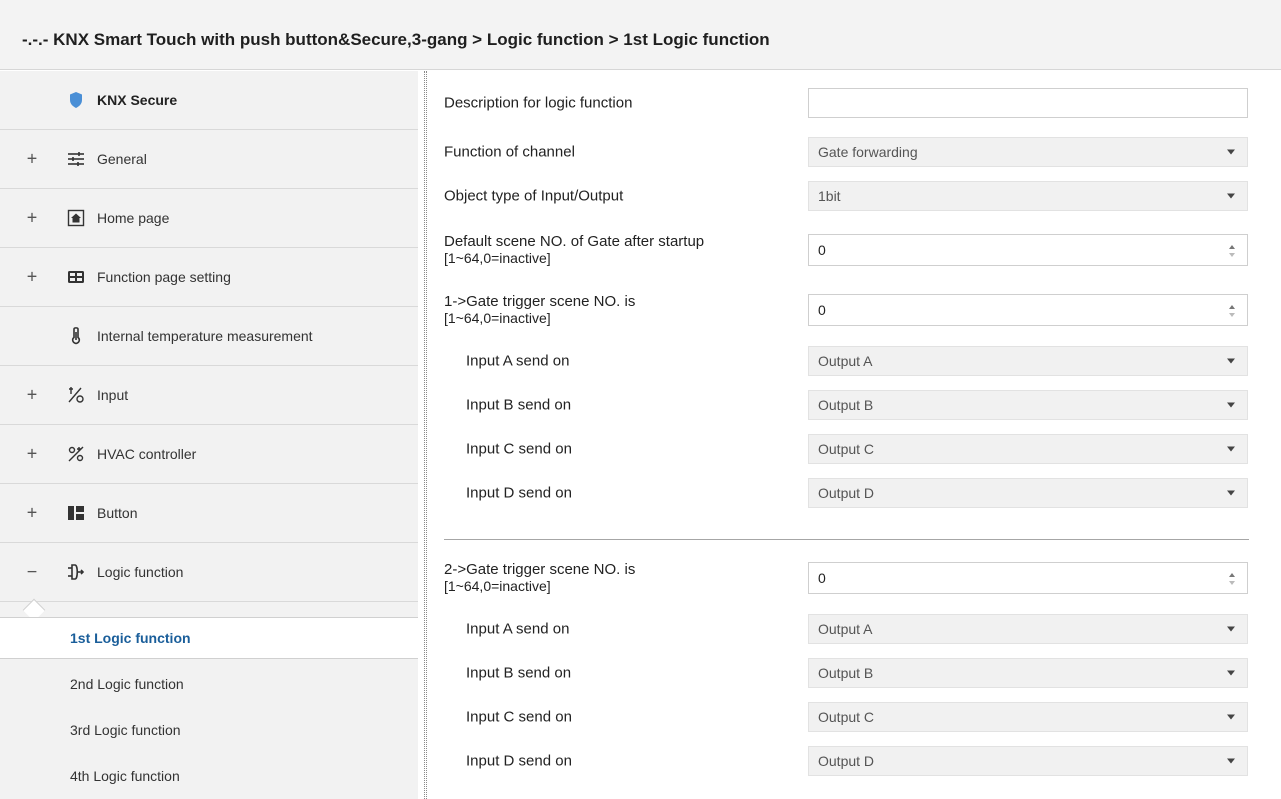 The image size is (1281, 799). I want to click on param-label-line1: Default scene NO. of Gate after startup, so click(574, 241).